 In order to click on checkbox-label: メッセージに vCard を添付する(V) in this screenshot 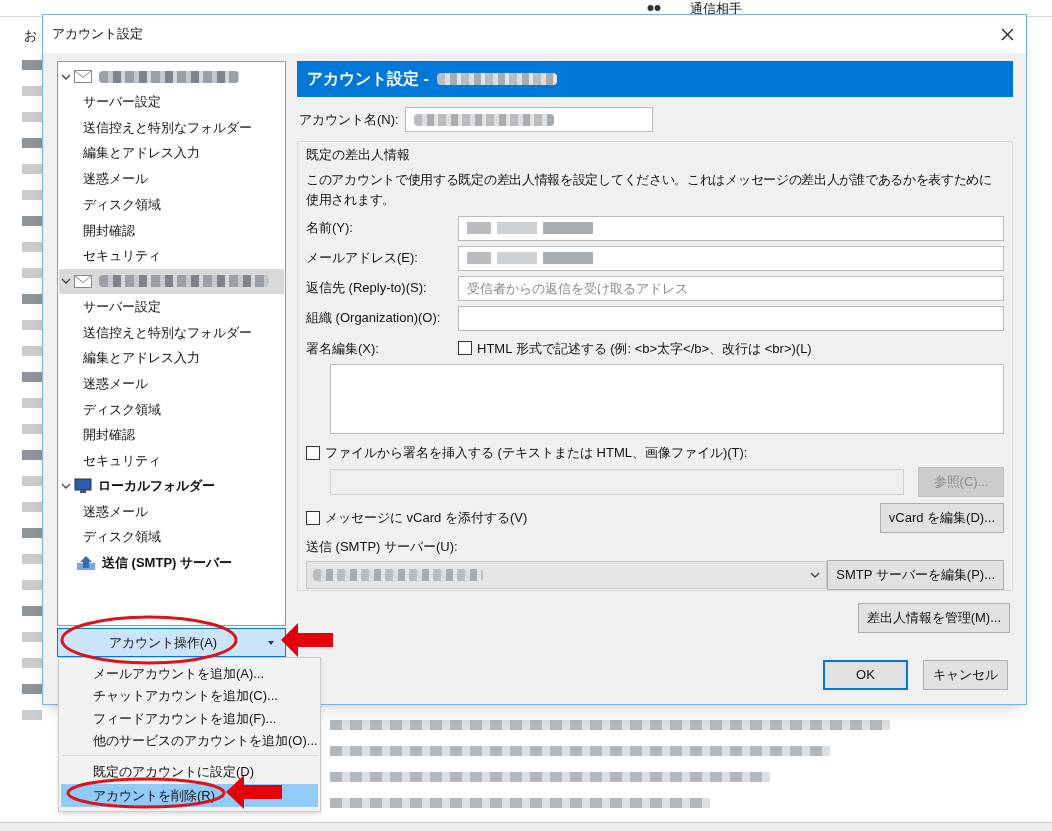, I will do `click(426, 517)`.